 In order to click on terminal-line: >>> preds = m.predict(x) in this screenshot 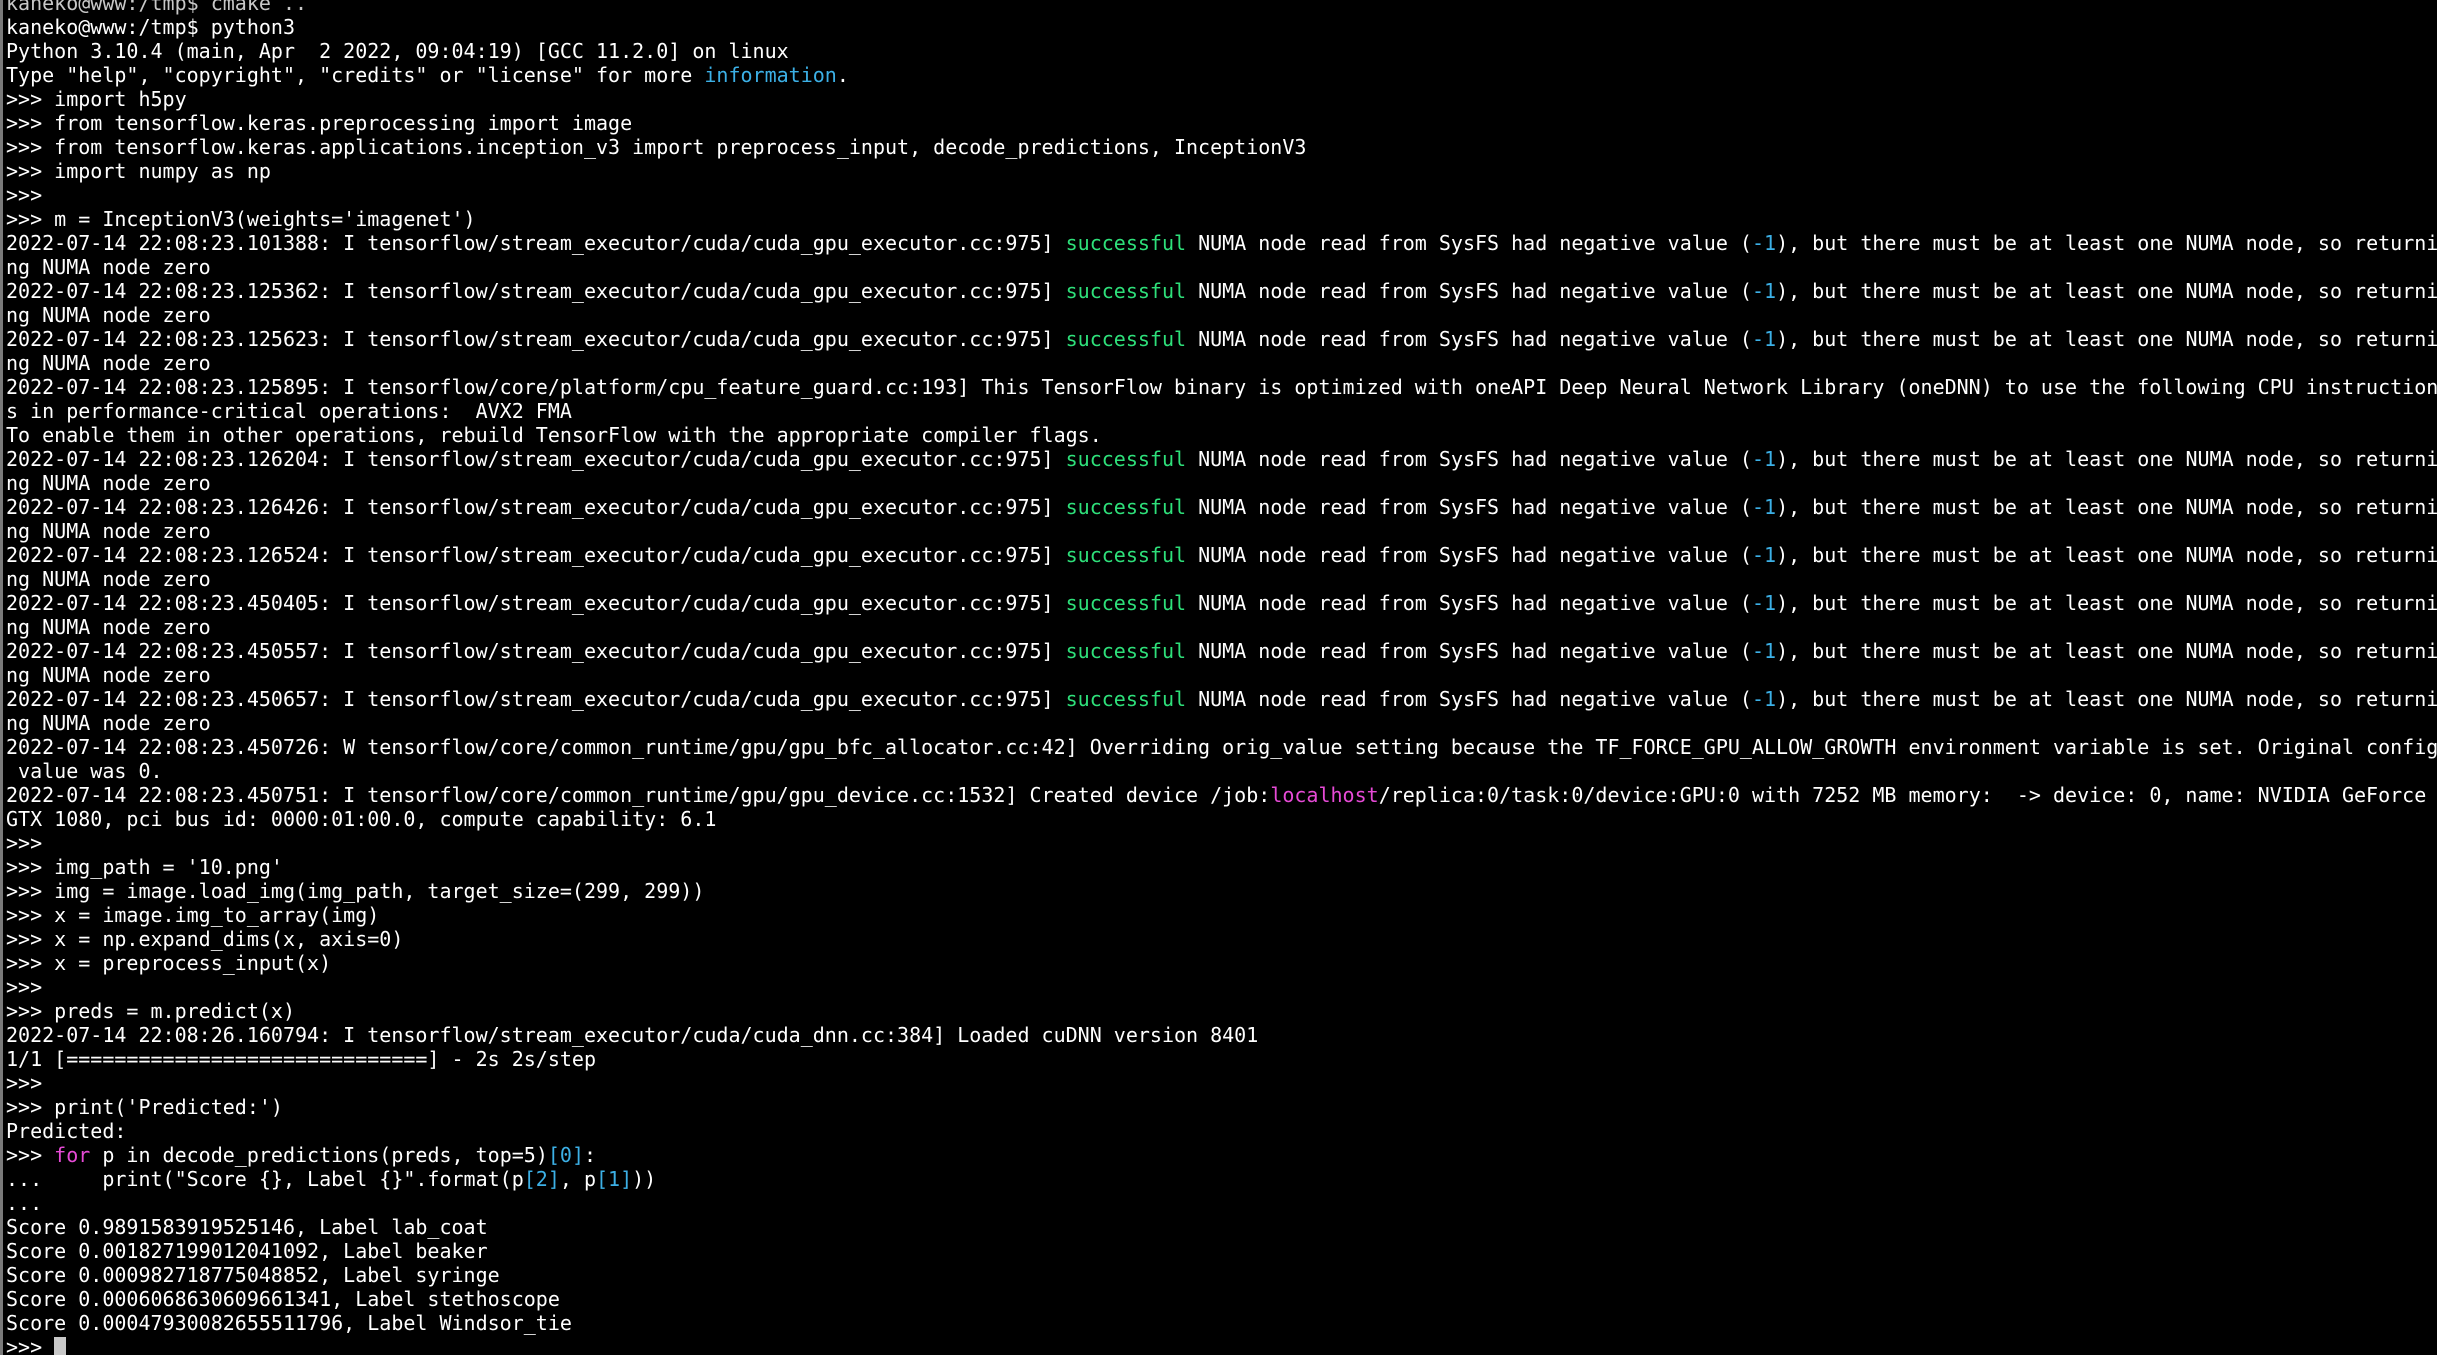, I will do `click(1221, 1011)`.